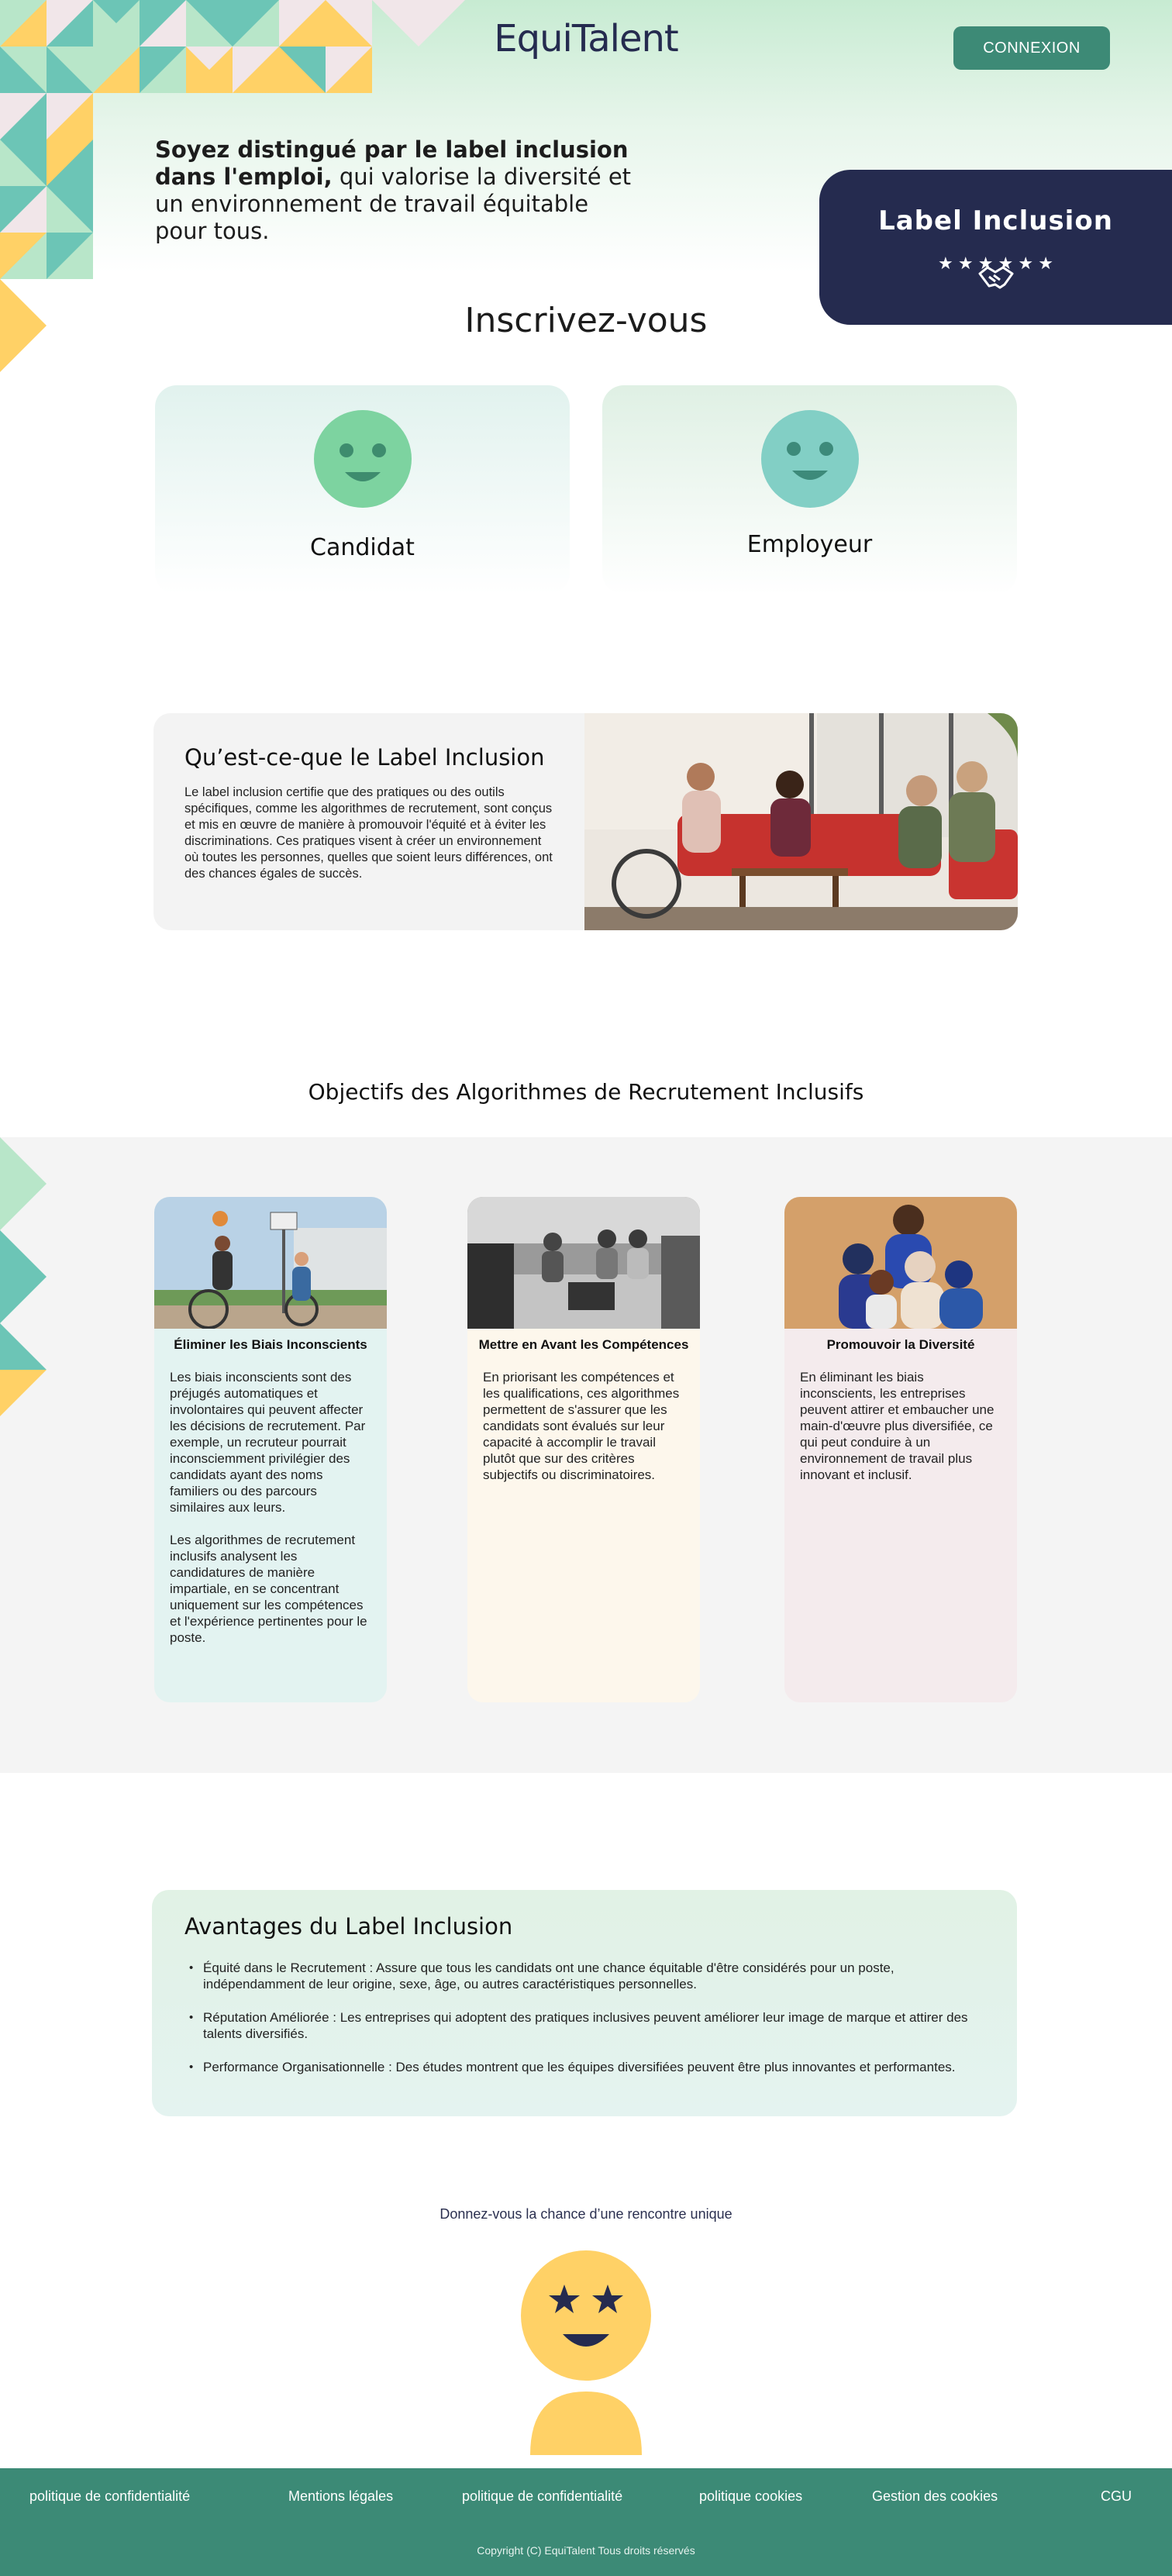  I want to click on office-laptop-photo, so click(583, 1263).